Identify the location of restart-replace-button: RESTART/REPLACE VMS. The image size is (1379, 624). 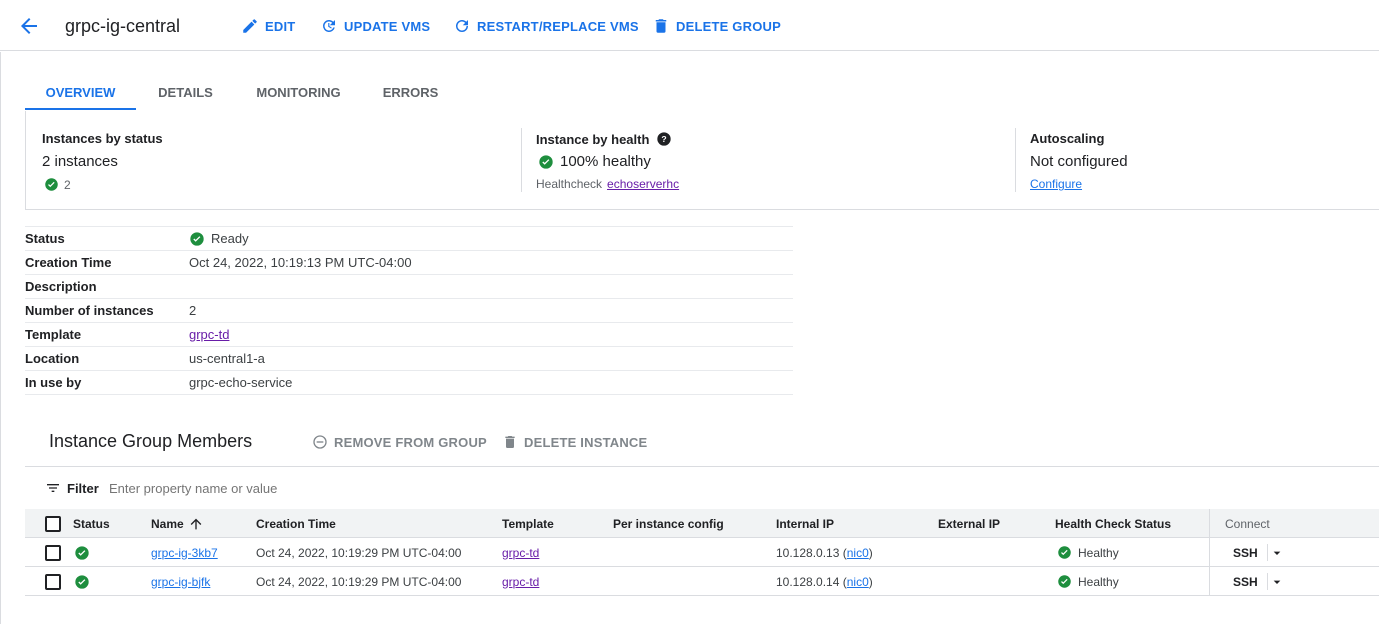
(546, 26).